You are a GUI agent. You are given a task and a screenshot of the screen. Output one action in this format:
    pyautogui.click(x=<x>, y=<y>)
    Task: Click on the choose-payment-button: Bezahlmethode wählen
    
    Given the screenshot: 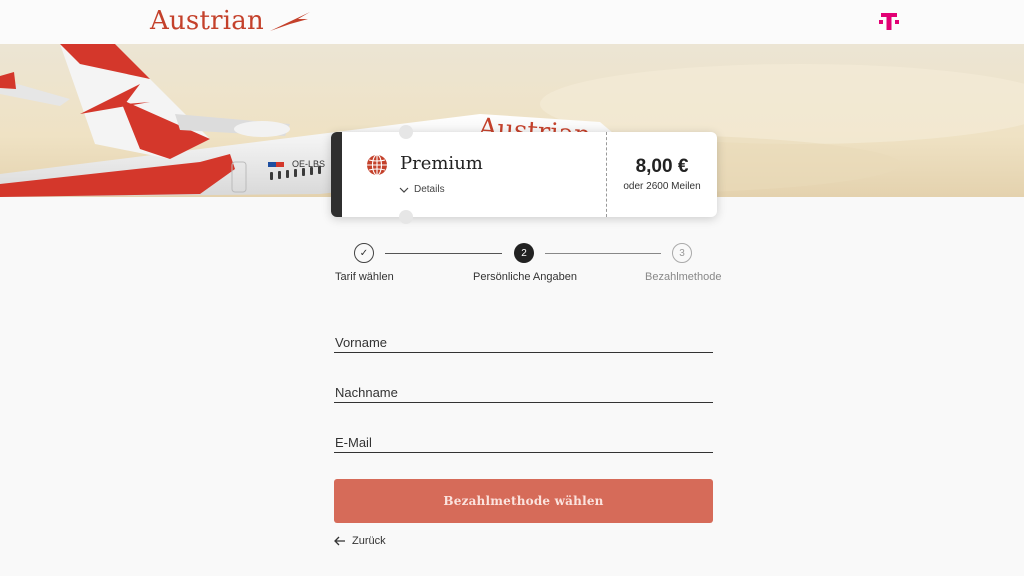 What is the action you would take?
    pyautogui.click(x=523, y=501)
    